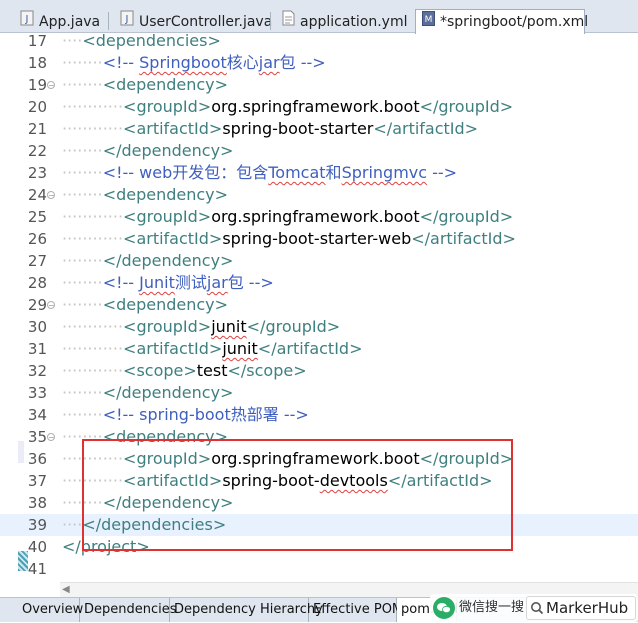  What do you see at coordinates (319, 415) in the screenshot?
I see `code-line: 34 ········<!-- spring-boot热部署 -->` at bounding box center [319, 415].